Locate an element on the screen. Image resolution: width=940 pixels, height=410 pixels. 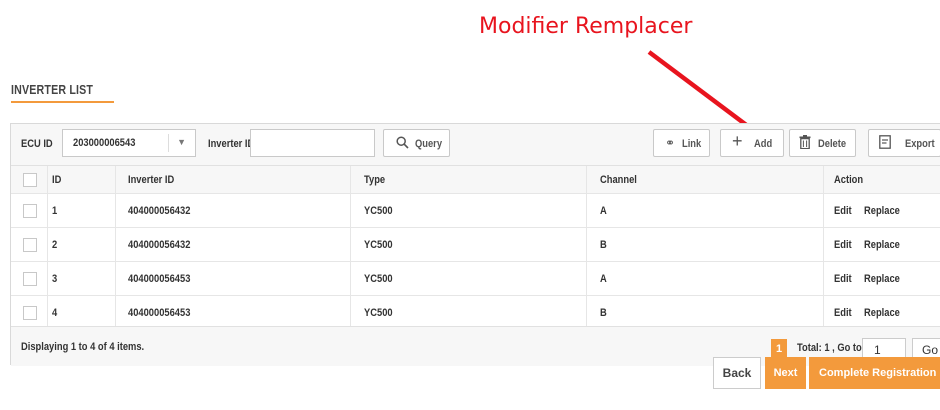
add-label: Add is located at coordinates (763, 144).